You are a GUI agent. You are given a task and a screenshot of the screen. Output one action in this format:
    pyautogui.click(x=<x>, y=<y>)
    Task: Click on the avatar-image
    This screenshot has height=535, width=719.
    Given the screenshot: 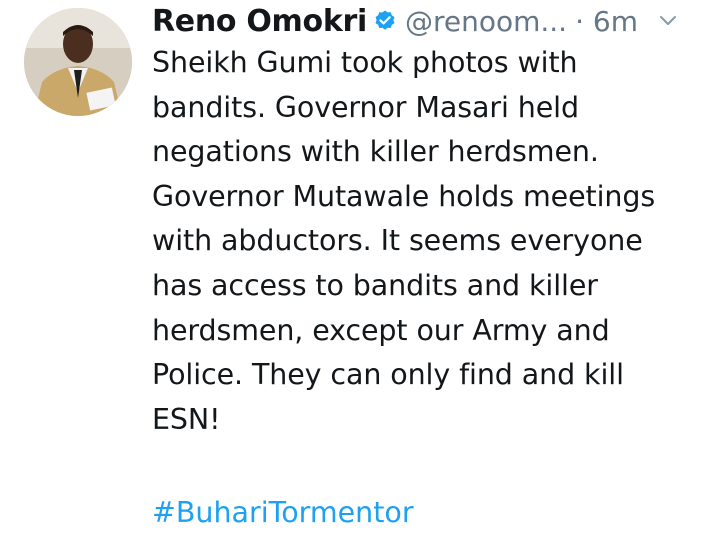 What is the action you would take?
    pyautogui.click(x=78, y=62)
    